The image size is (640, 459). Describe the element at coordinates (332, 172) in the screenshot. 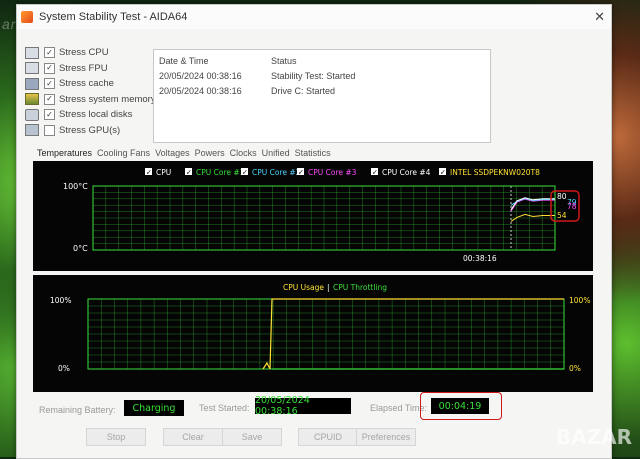

I see `legend-label: CPU Core #3` at that location.